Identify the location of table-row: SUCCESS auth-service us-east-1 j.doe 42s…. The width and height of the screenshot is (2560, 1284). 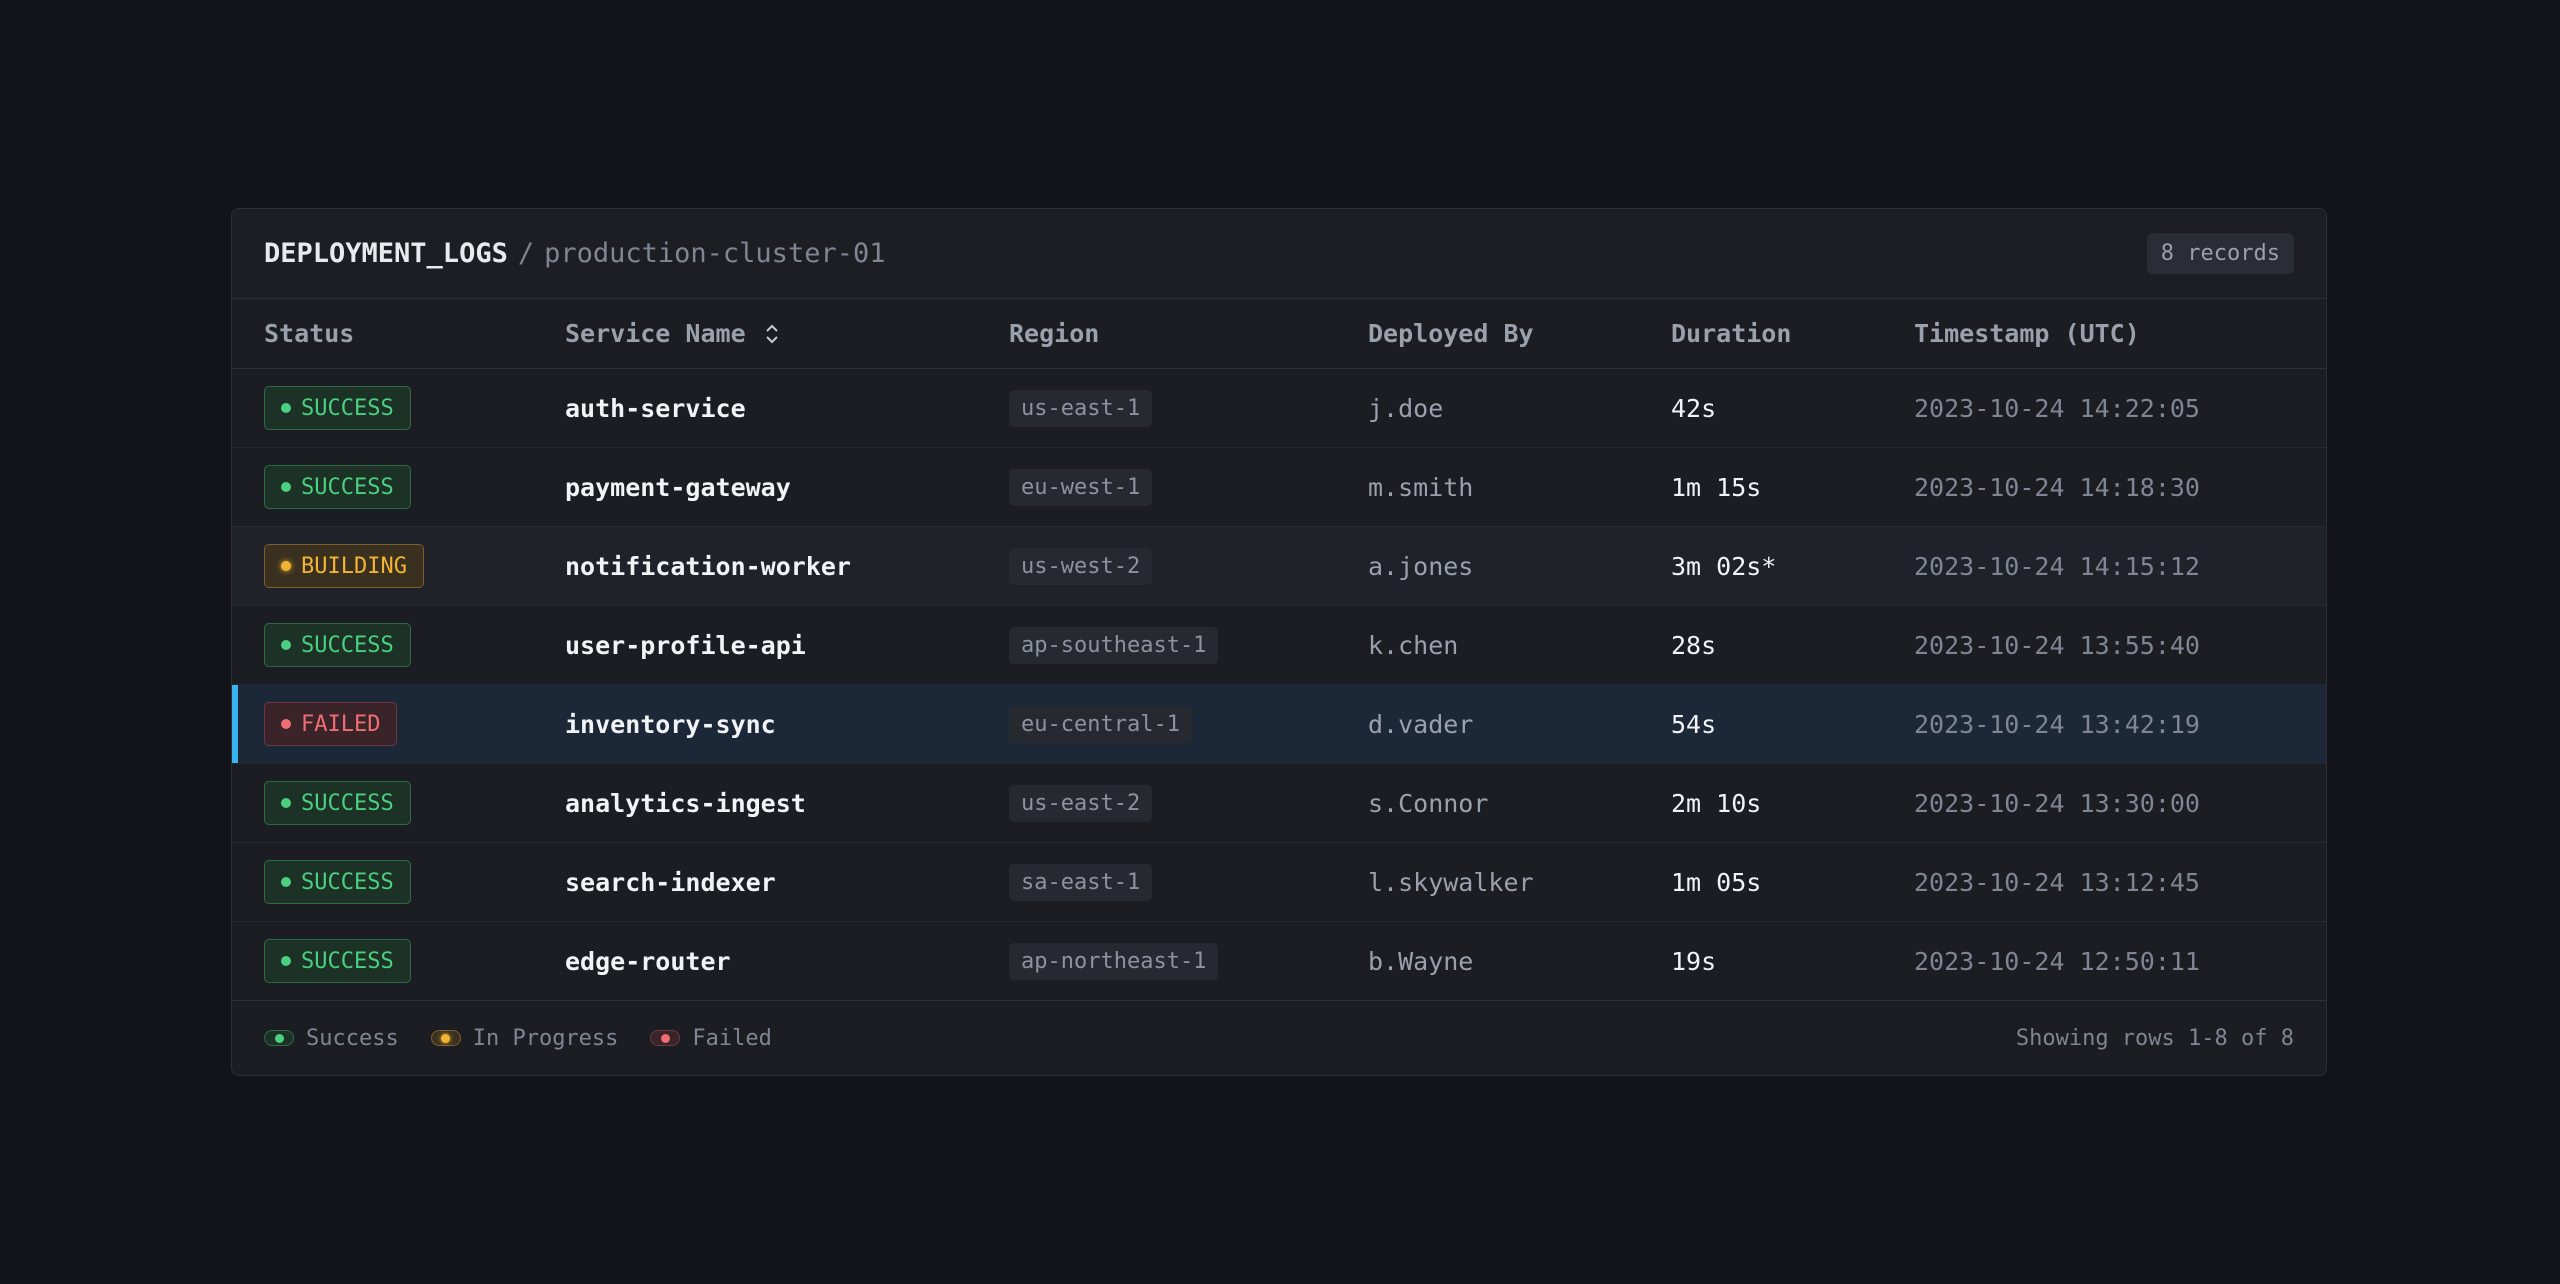
(1279, 408).